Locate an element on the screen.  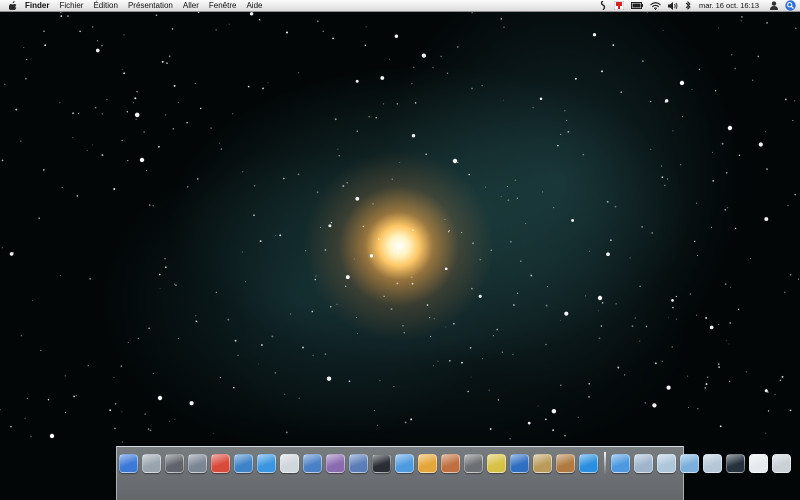
dock-iphoto-icon is located at coordinates (427, 463).